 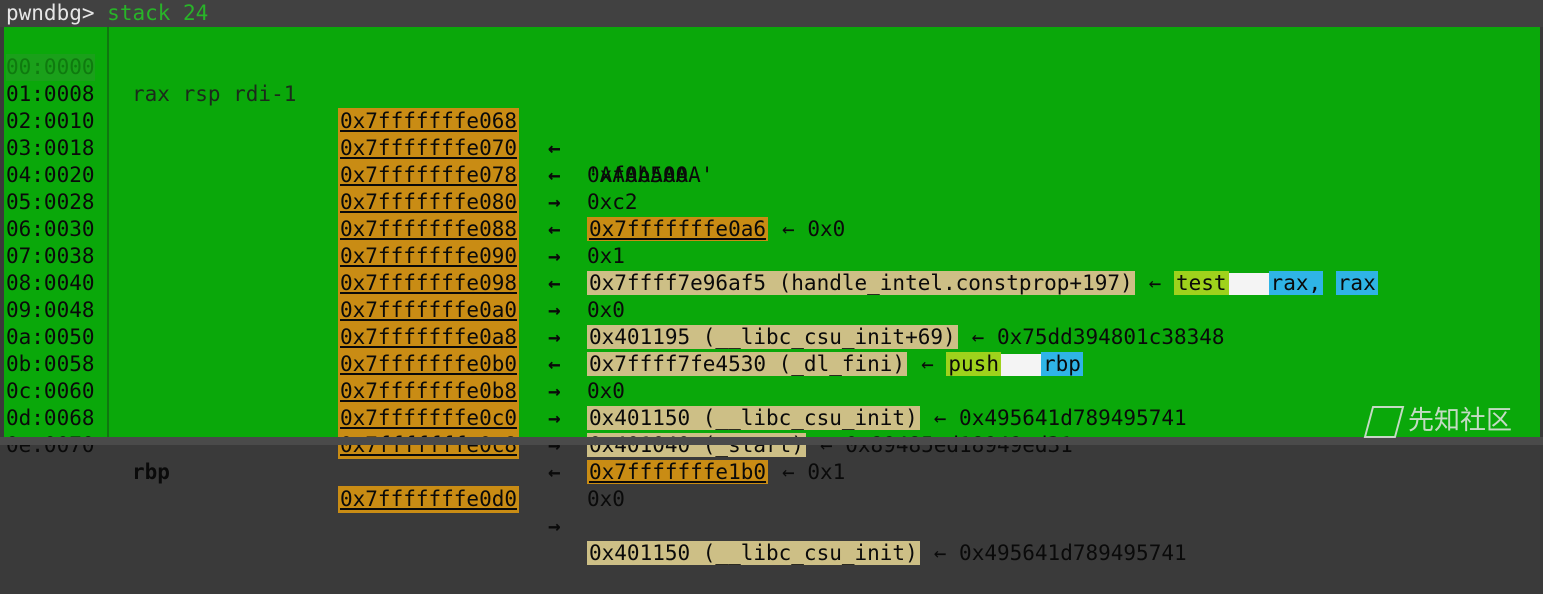 What do you see at coordinates (429, 499) in the screenshot?
I see `stack-address: 0x7fffffffe0d0` at bounding box center [429, 499].